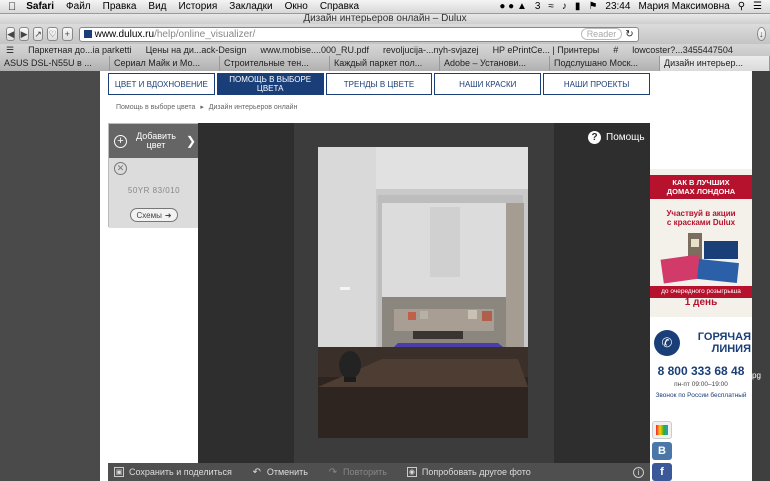  Describe the element at coordinates (205, 34) in the screenshot. I see `url-path: /help/online_visualizer/` at that location.